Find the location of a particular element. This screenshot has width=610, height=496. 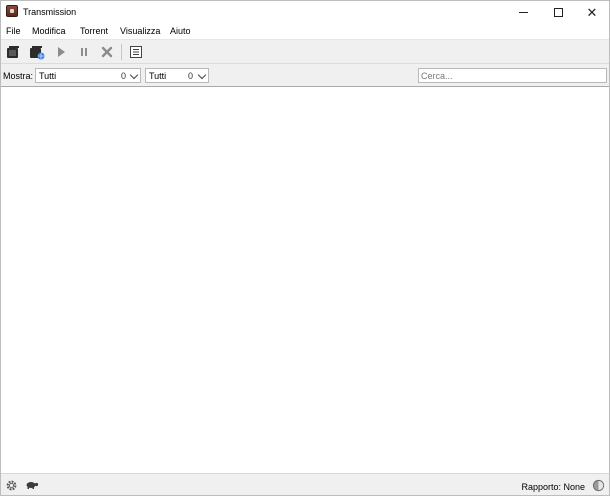

activity-filter-select: Tutti 0 is located at coordinates (88, 75).